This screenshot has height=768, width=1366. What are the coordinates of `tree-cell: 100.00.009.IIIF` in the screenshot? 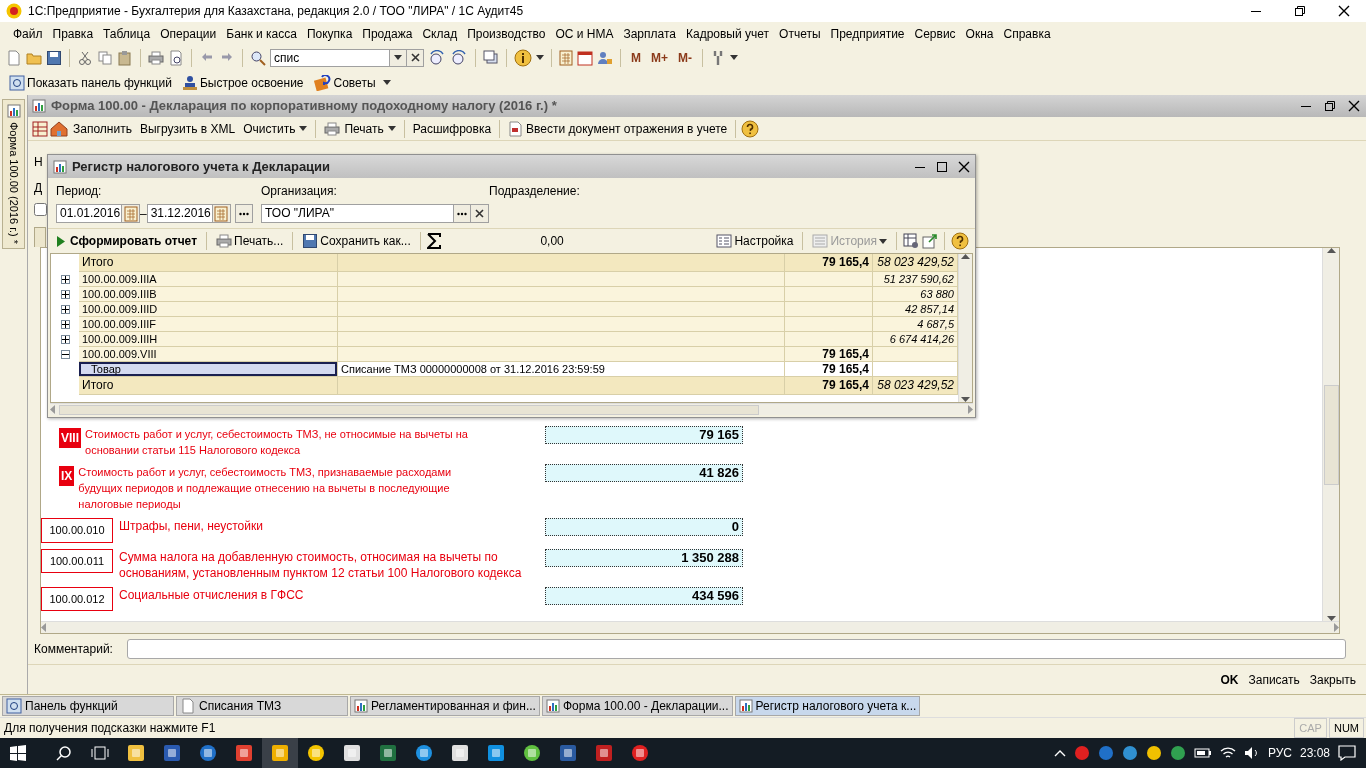 It's located at (208, 324).